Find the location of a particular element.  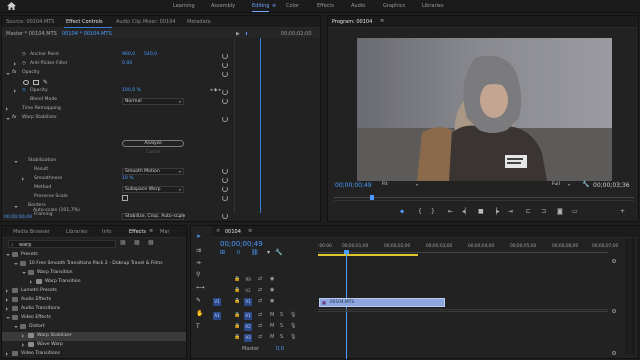

tab-effects: Effects is located at coordinates (137, 232).